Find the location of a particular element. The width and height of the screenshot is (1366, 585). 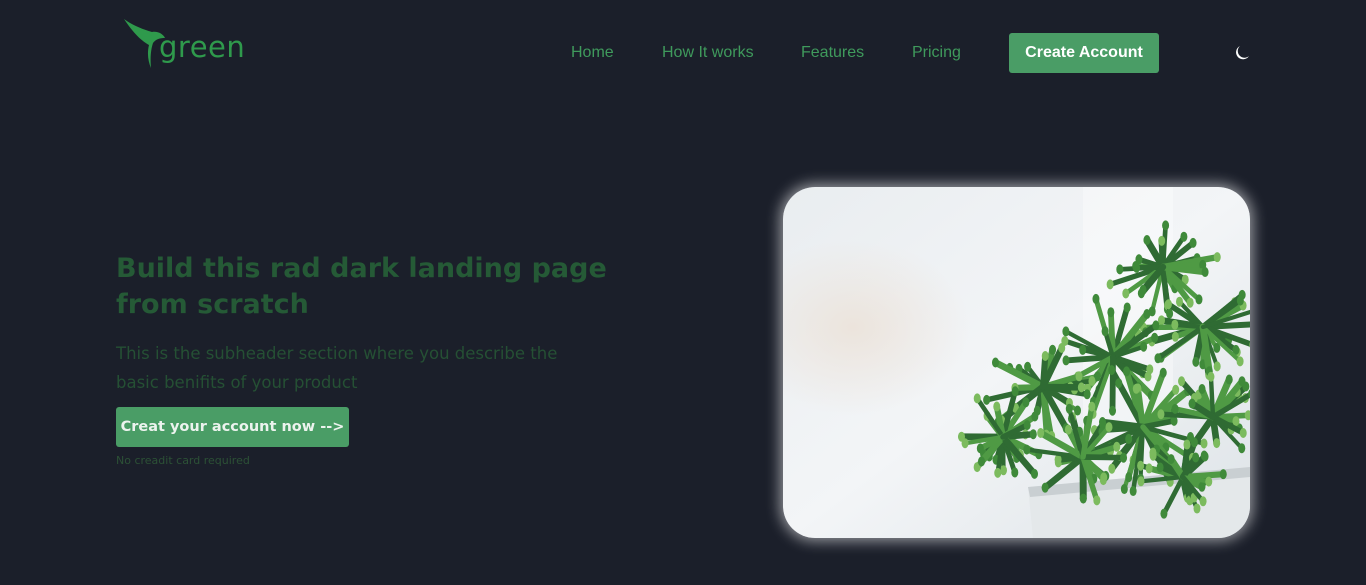

create-account-now-button: Creat your account now --> is located at coordinates (232, 427).